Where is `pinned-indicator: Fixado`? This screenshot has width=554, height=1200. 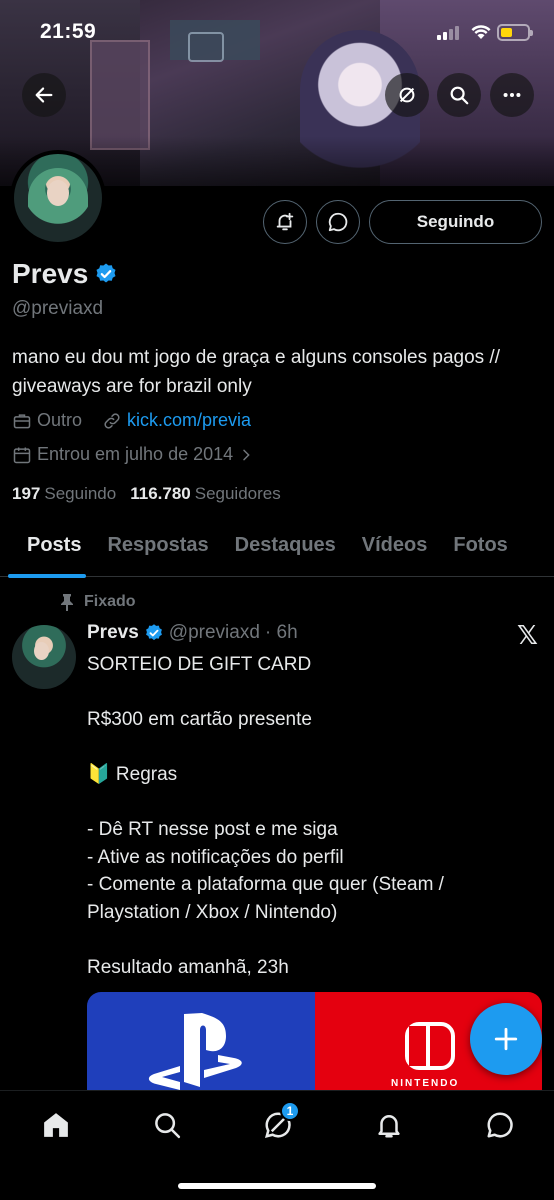
pinned-indicator: Fixado is located at coordinates (98, 602).